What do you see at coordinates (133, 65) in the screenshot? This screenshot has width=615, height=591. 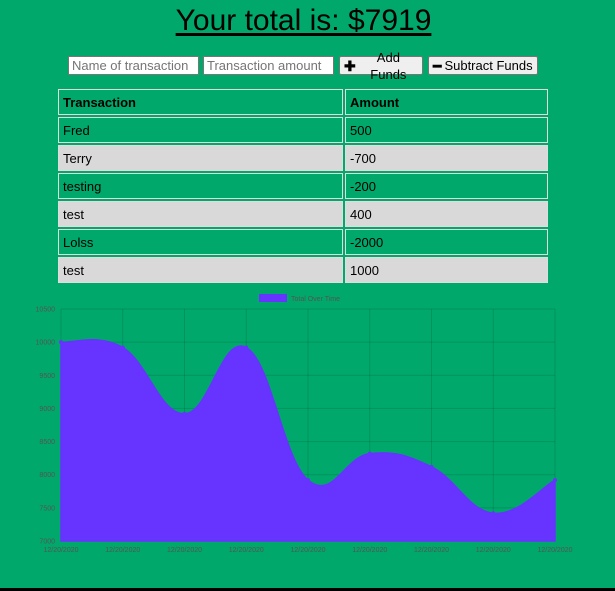 I see `transaction-name-input` at bounding box center [133, 65].